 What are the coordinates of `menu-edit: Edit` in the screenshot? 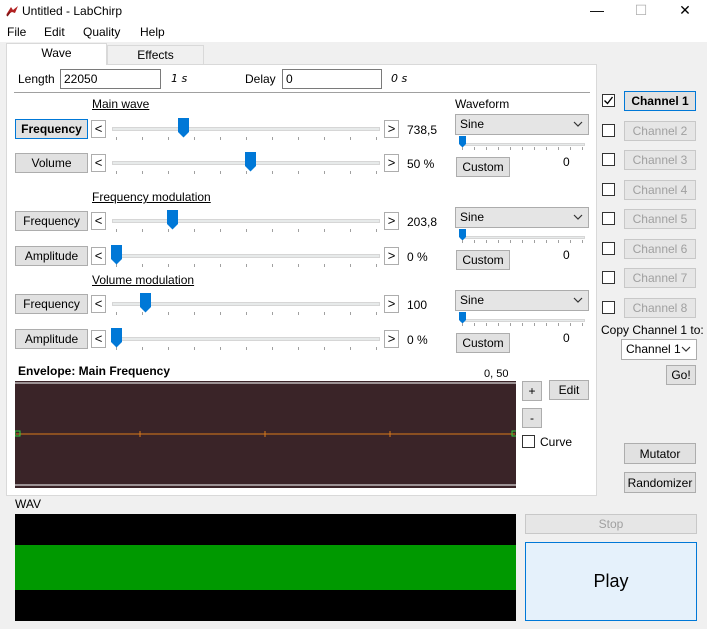 It's located at (54, 32).